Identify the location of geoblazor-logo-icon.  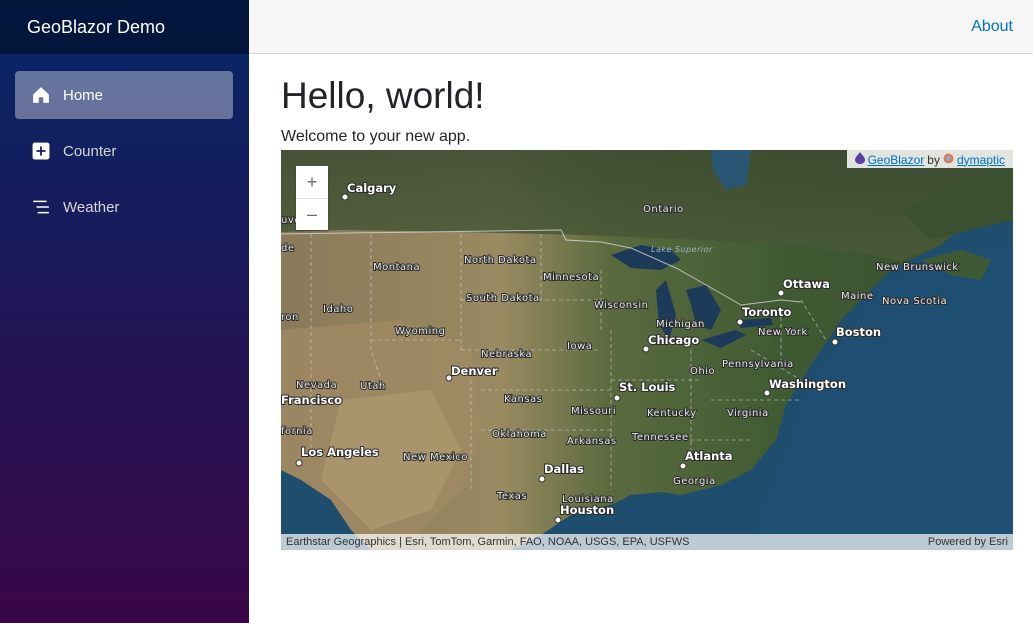
(859, 159).